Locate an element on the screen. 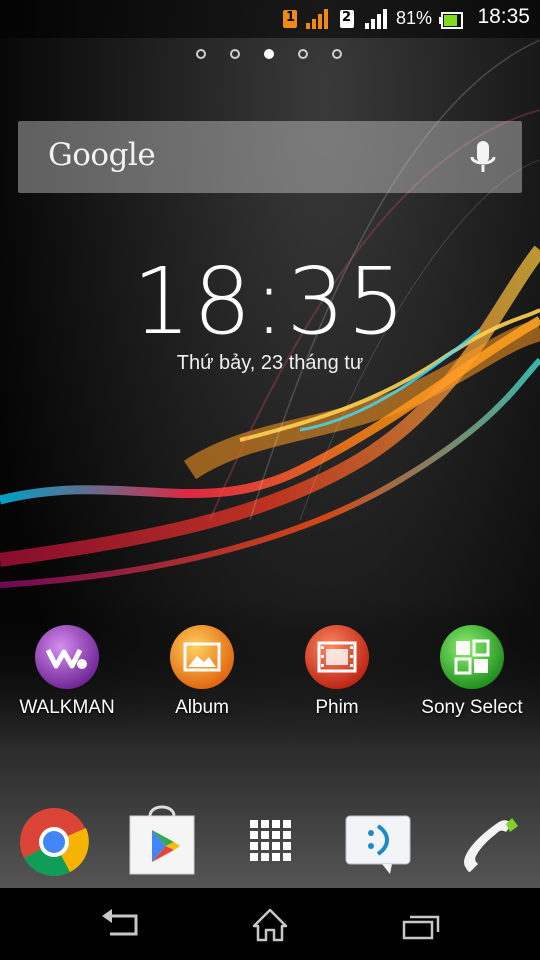  signal-icon-sim2 is located at coordinates (376, 19).